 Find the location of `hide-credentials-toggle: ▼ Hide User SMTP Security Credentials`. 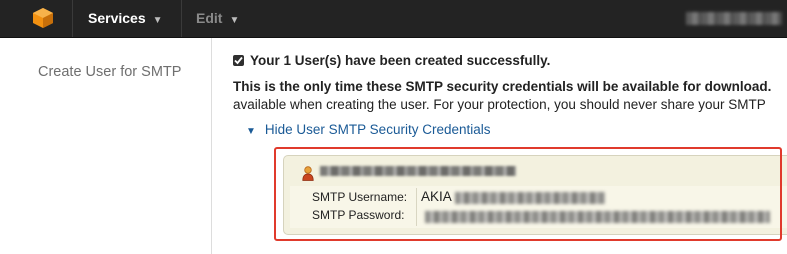

hide-credentials-toggle: ▼ Hide User SMTP Security Credentials is located at coordinates (368, 129).